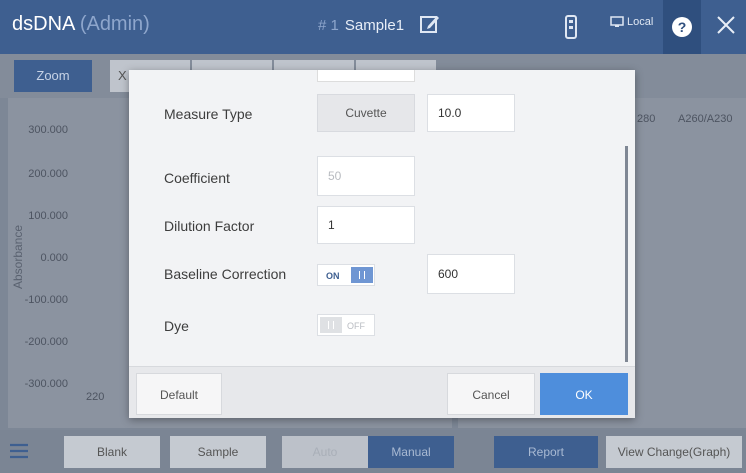 The width and height of the screenshot is (746, 473). Describe the element at coordinates (48, 174) in the screenshot. I see `y-tick: 200.000` at that location.